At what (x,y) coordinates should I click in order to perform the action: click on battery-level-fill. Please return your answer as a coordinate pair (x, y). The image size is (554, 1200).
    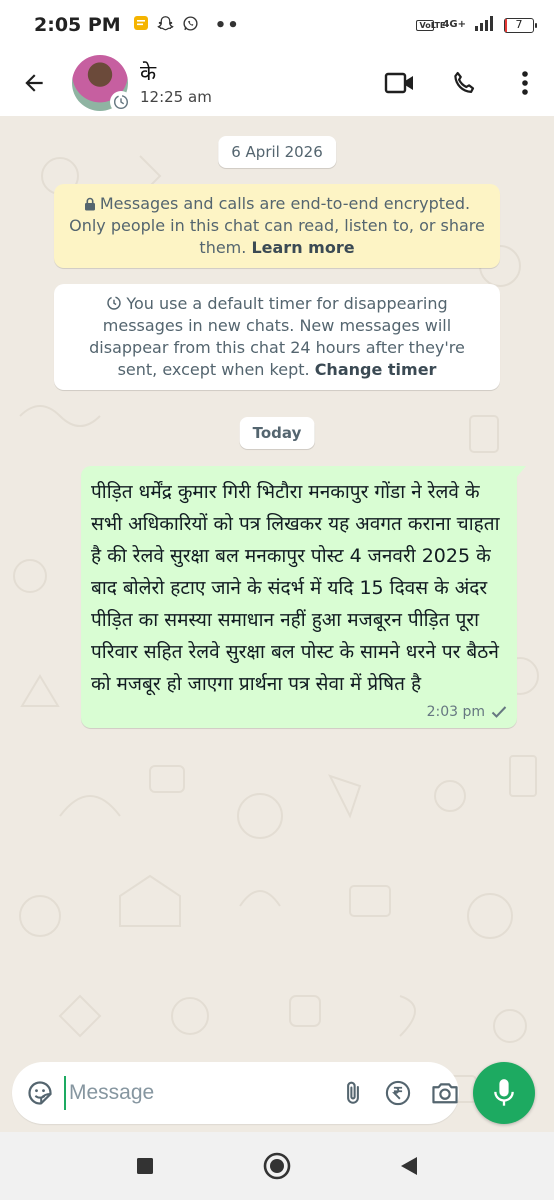
    Looking at the image, I should click on (506, 25).